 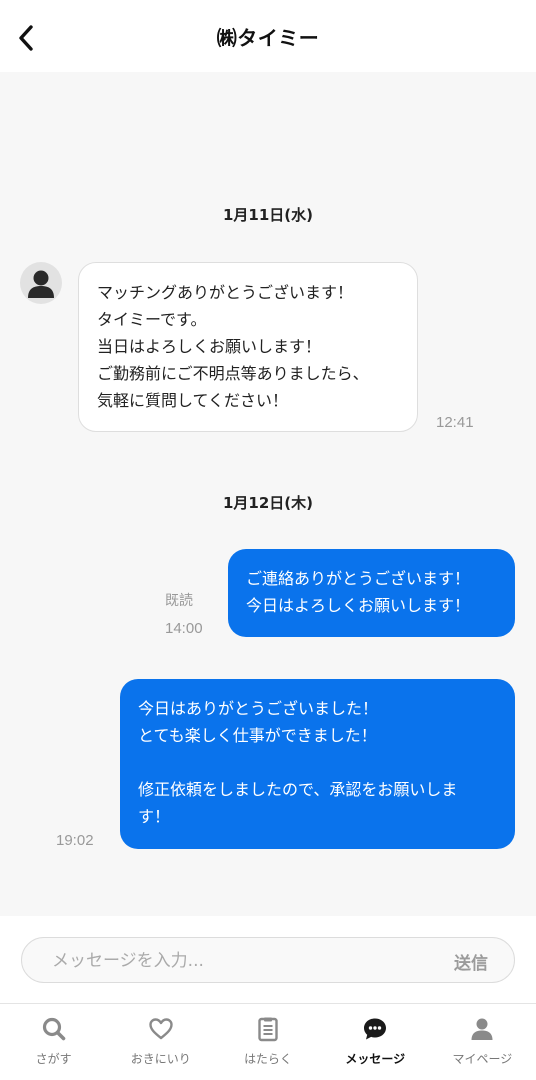 What do you see at coordinates (179, 601) in the screenshot?
I see `read-receipt: 既読` at bounding box center [179, 601].